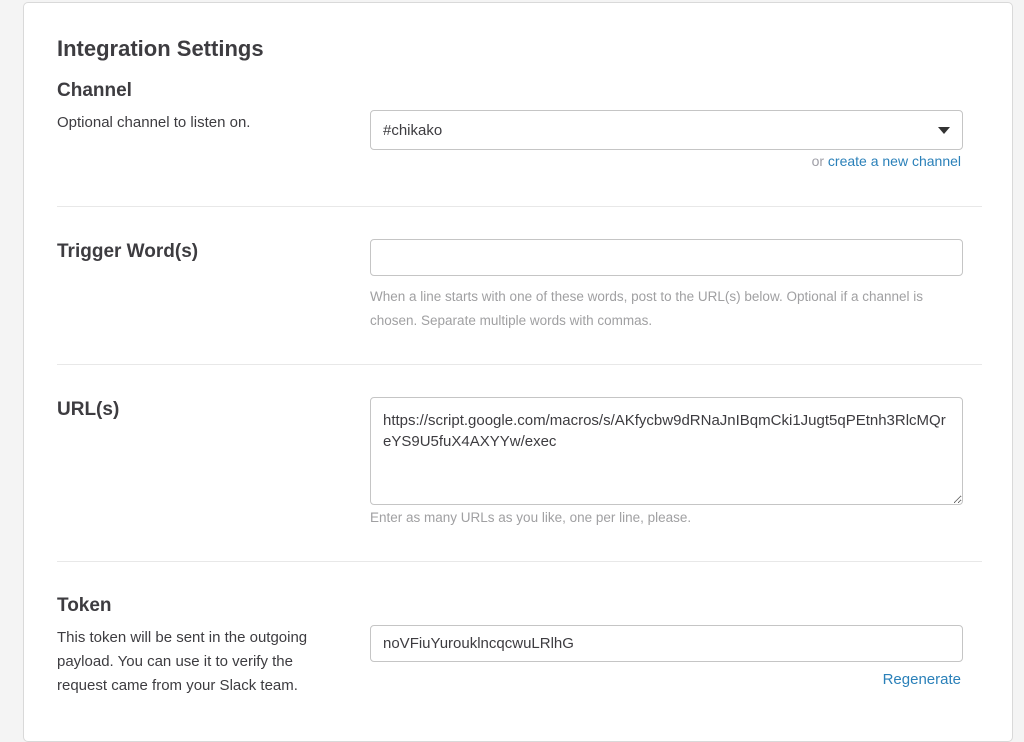 The height and width of the screenshot is (742, 1024). What do you see at coordinates (154, 122) in the screenshot?
I see `channel-description: Optional channel to listen on.` at bounding box center [154, 122].